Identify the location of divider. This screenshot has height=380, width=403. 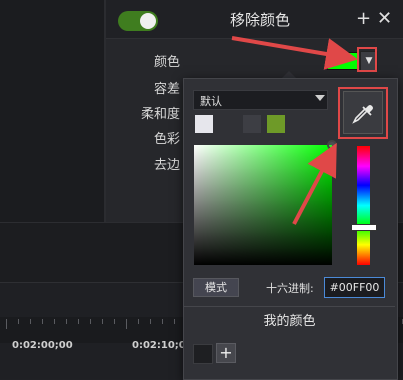
(289, 306).